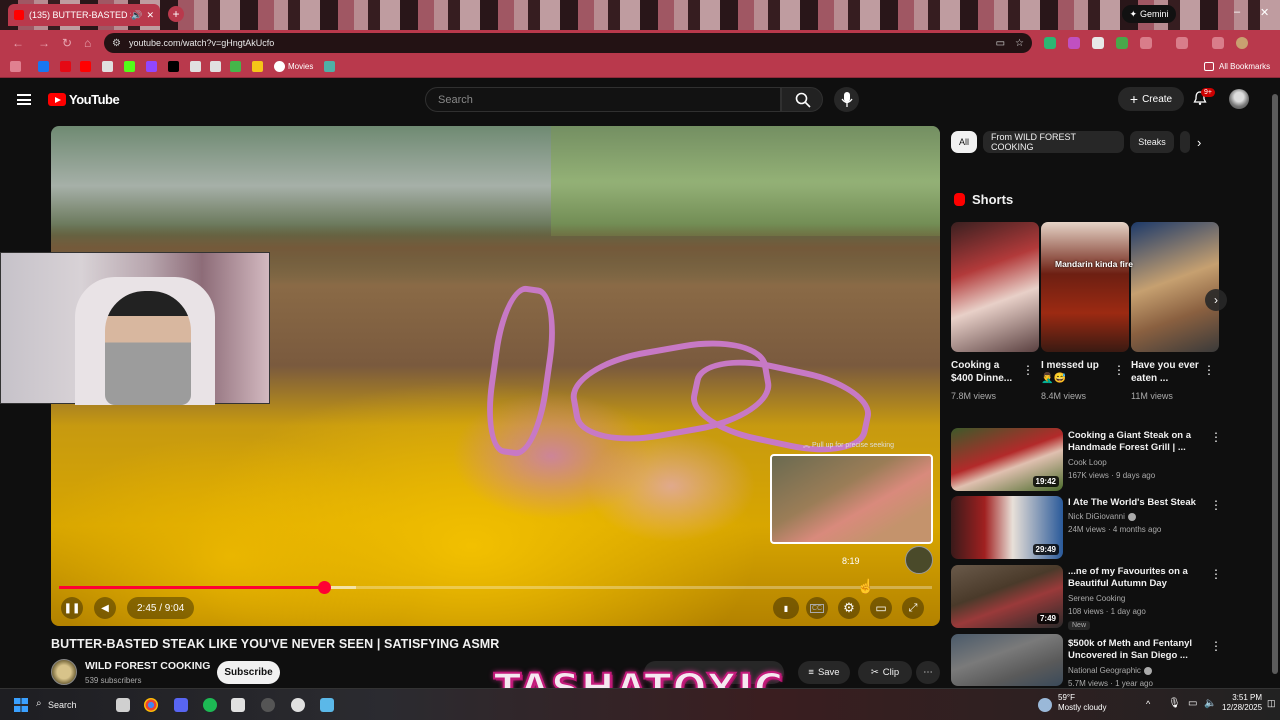 Image resolution: width=1280 pixels, height=720 pixels. Describe the element at coordinates (151, 66) in the screenshot. I see `twitch-bookmark-icon` at that location.